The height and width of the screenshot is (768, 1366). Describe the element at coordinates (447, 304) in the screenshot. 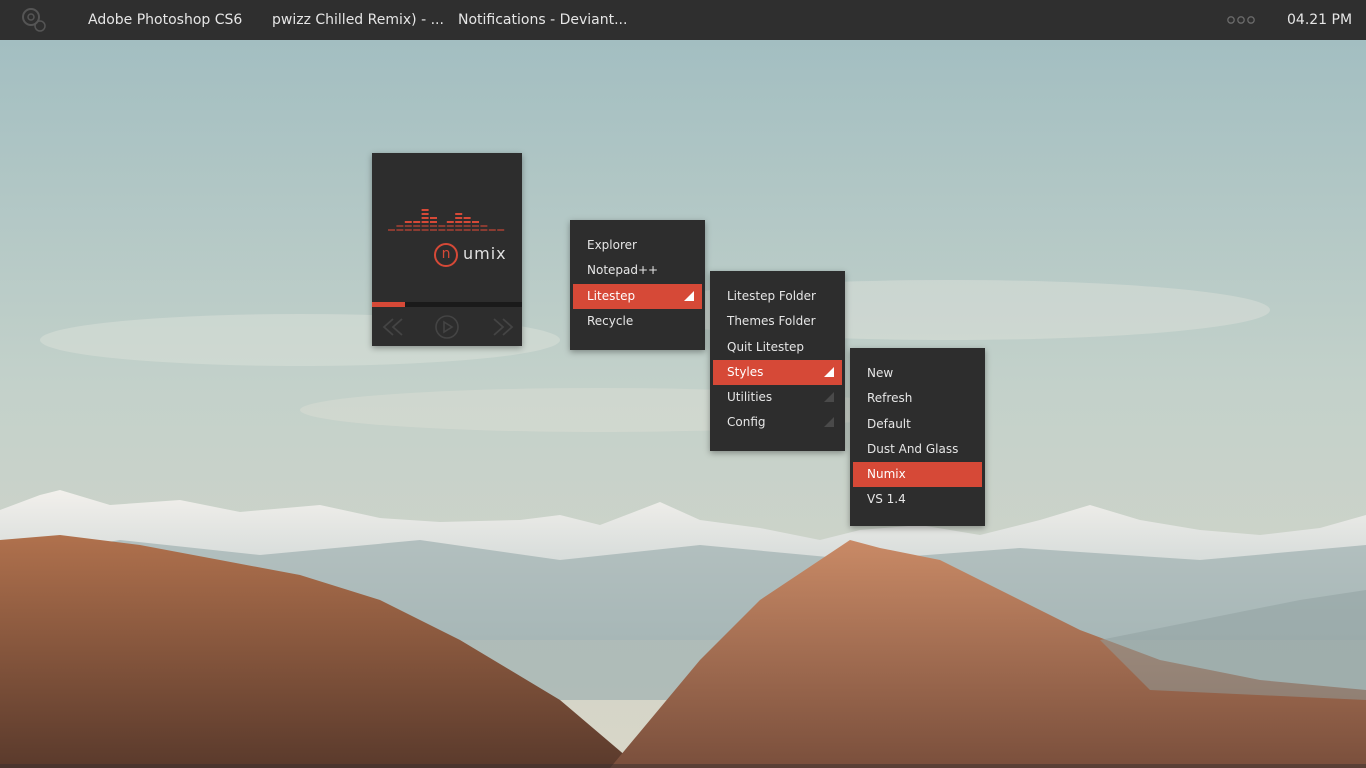

I see `progress-bar` at that location.